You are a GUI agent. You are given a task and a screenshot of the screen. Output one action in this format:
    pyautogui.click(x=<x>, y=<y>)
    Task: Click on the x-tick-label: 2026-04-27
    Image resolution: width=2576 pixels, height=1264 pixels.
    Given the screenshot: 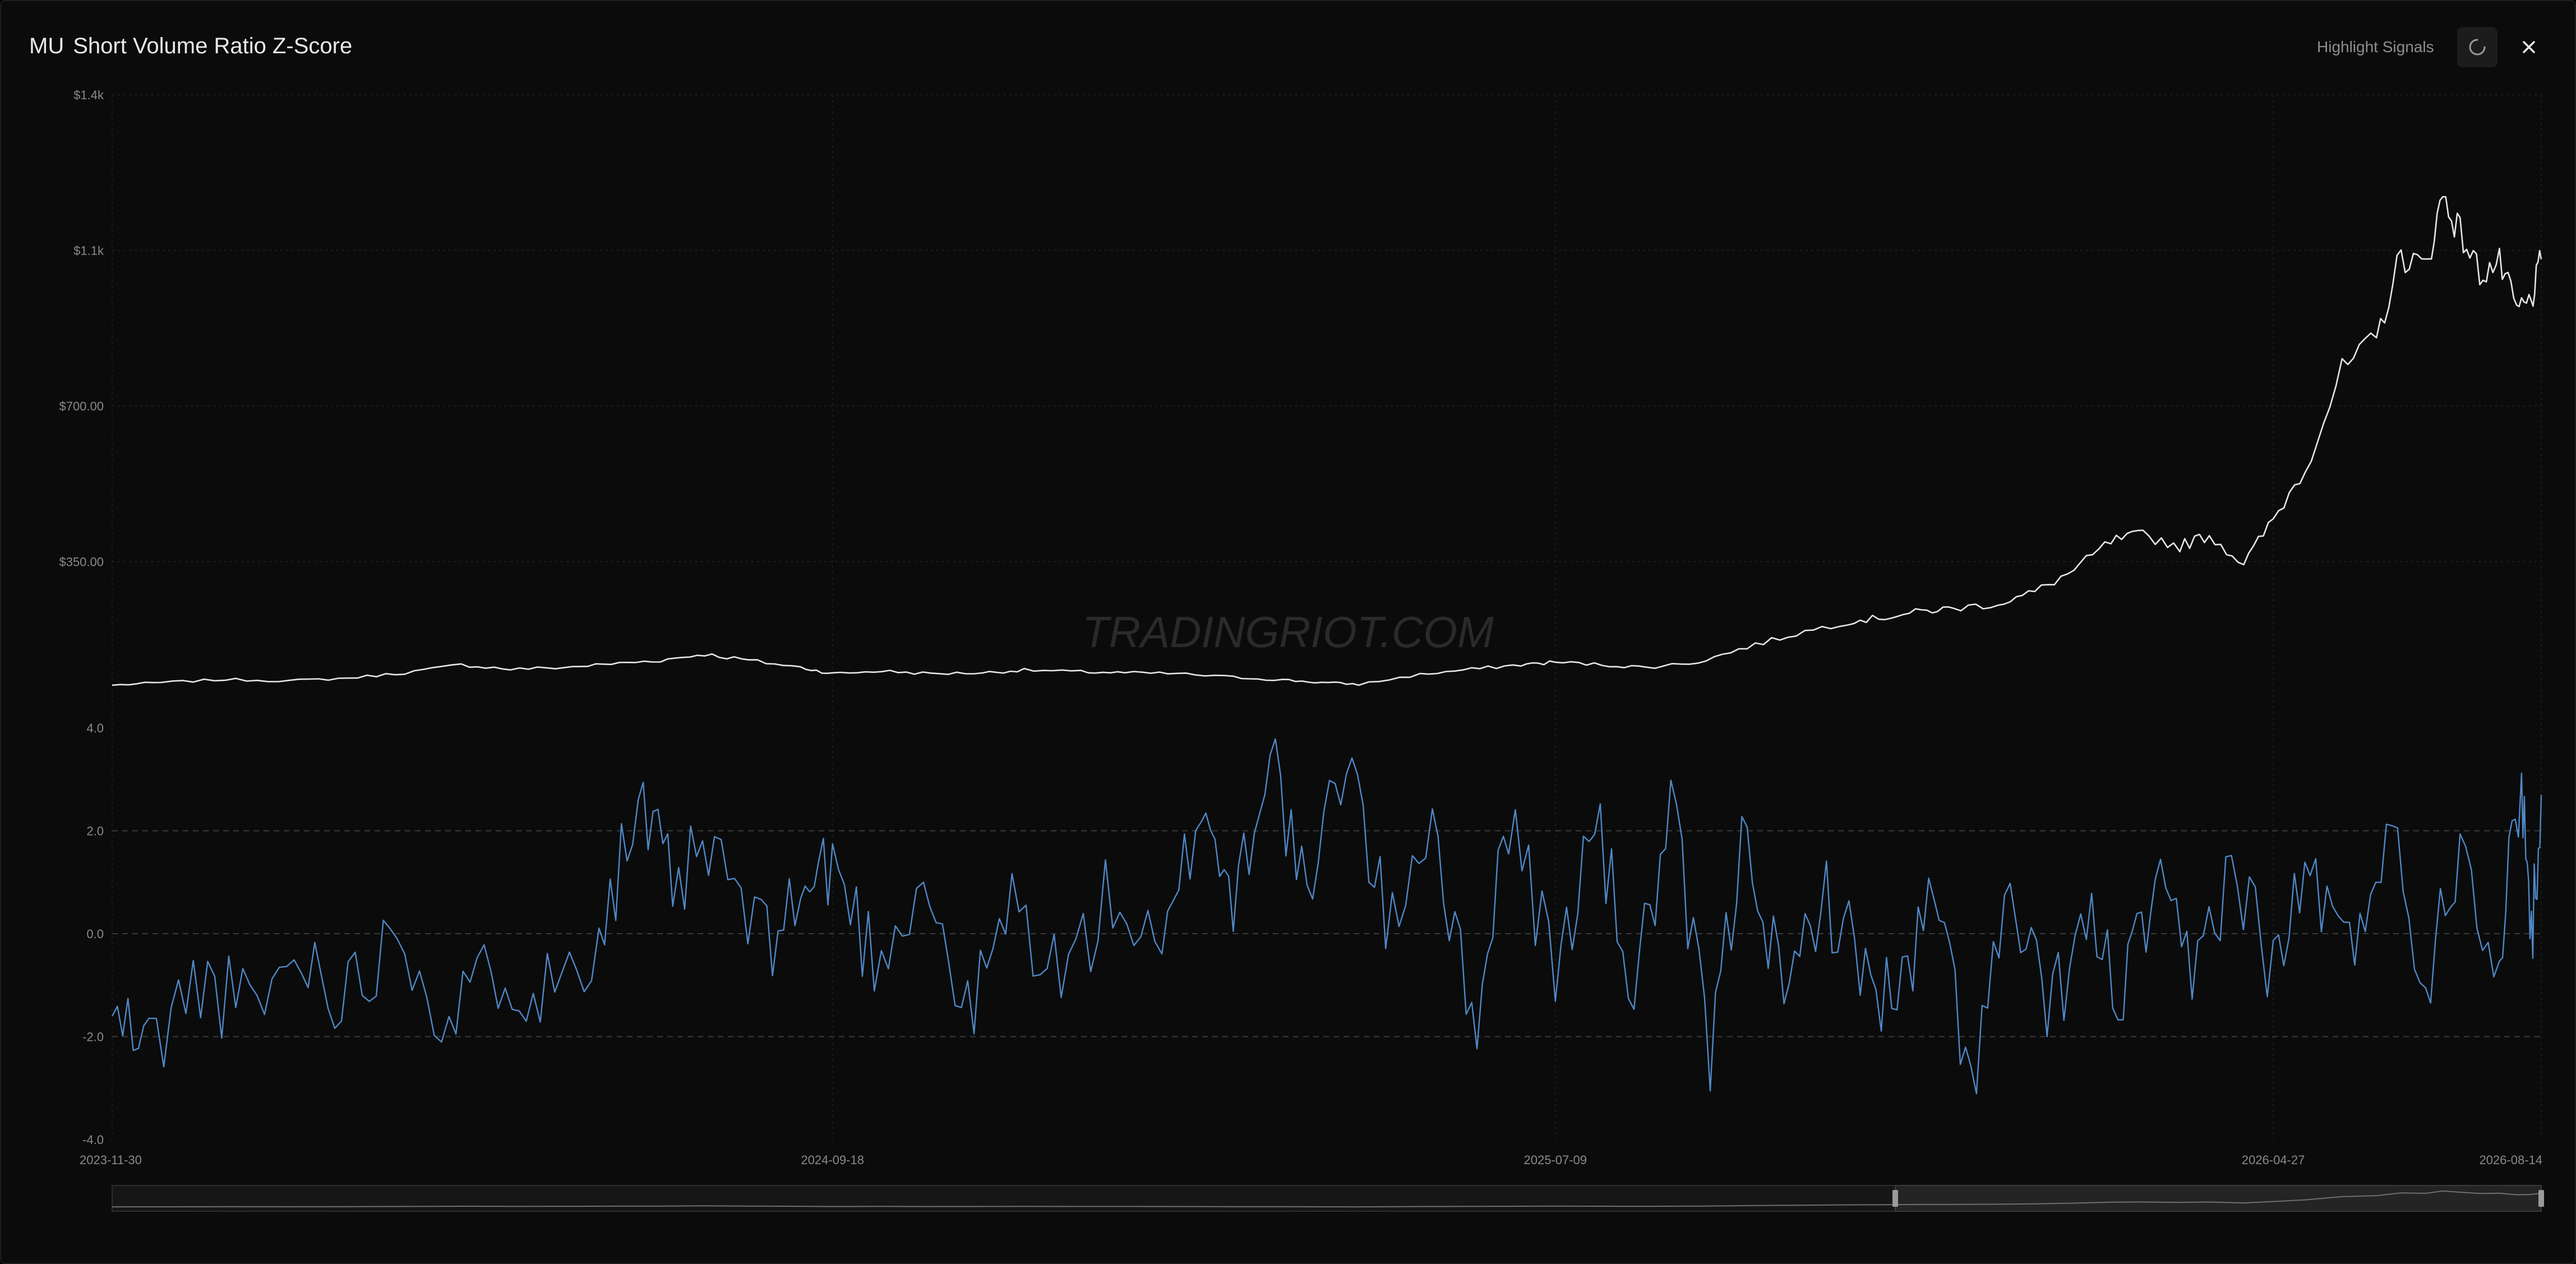 What is the action you would take?
    pyautogui.click(x=2273, y=1160)
    